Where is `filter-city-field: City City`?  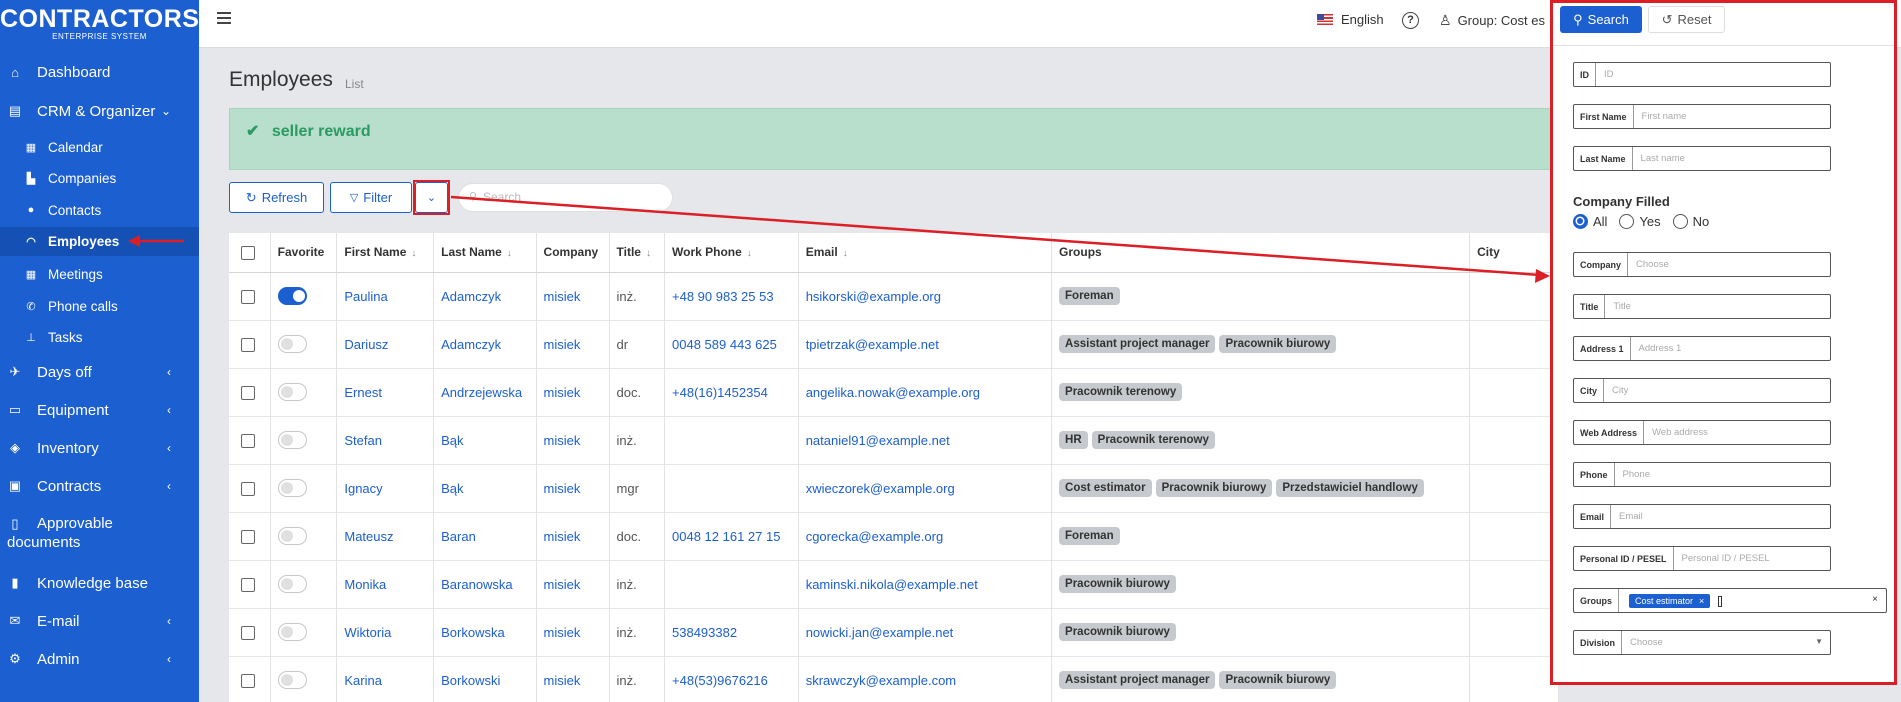 filter-city-field: City City is located at coordinates (1702, 390).